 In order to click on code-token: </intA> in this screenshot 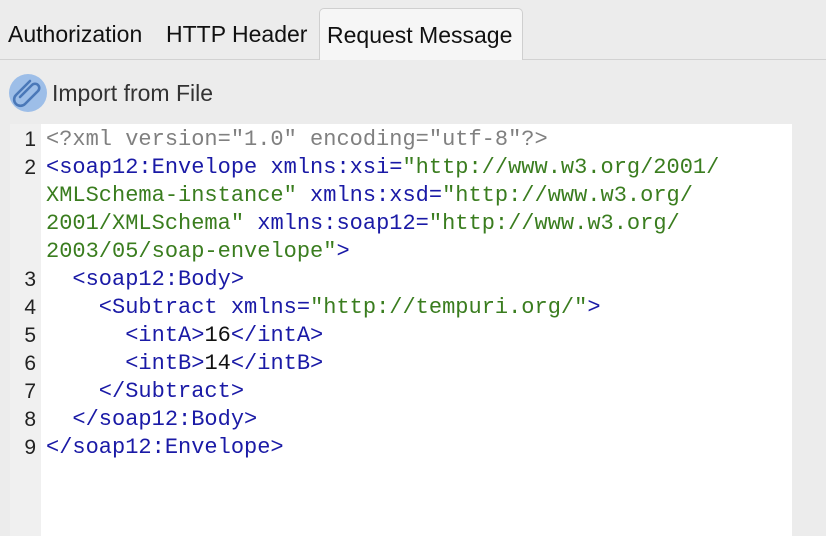, I will do `click(277, 335)`.